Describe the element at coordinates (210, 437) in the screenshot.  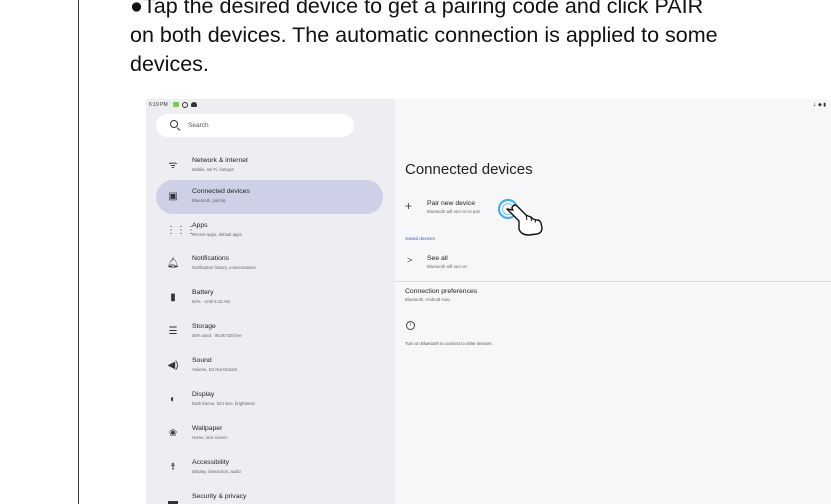
I see `sidebar-item-subtitle: Home, lock screen` at that location.